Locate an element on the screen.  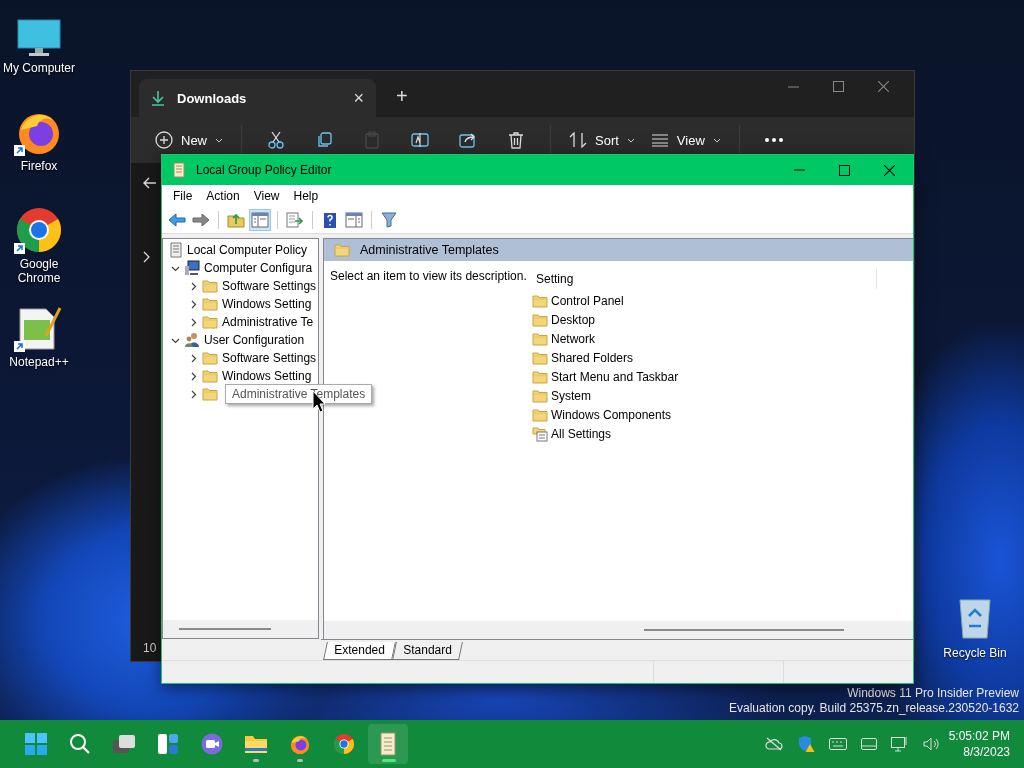
pane-header-title: Administrative Templates is located at coordinates (429, 250).